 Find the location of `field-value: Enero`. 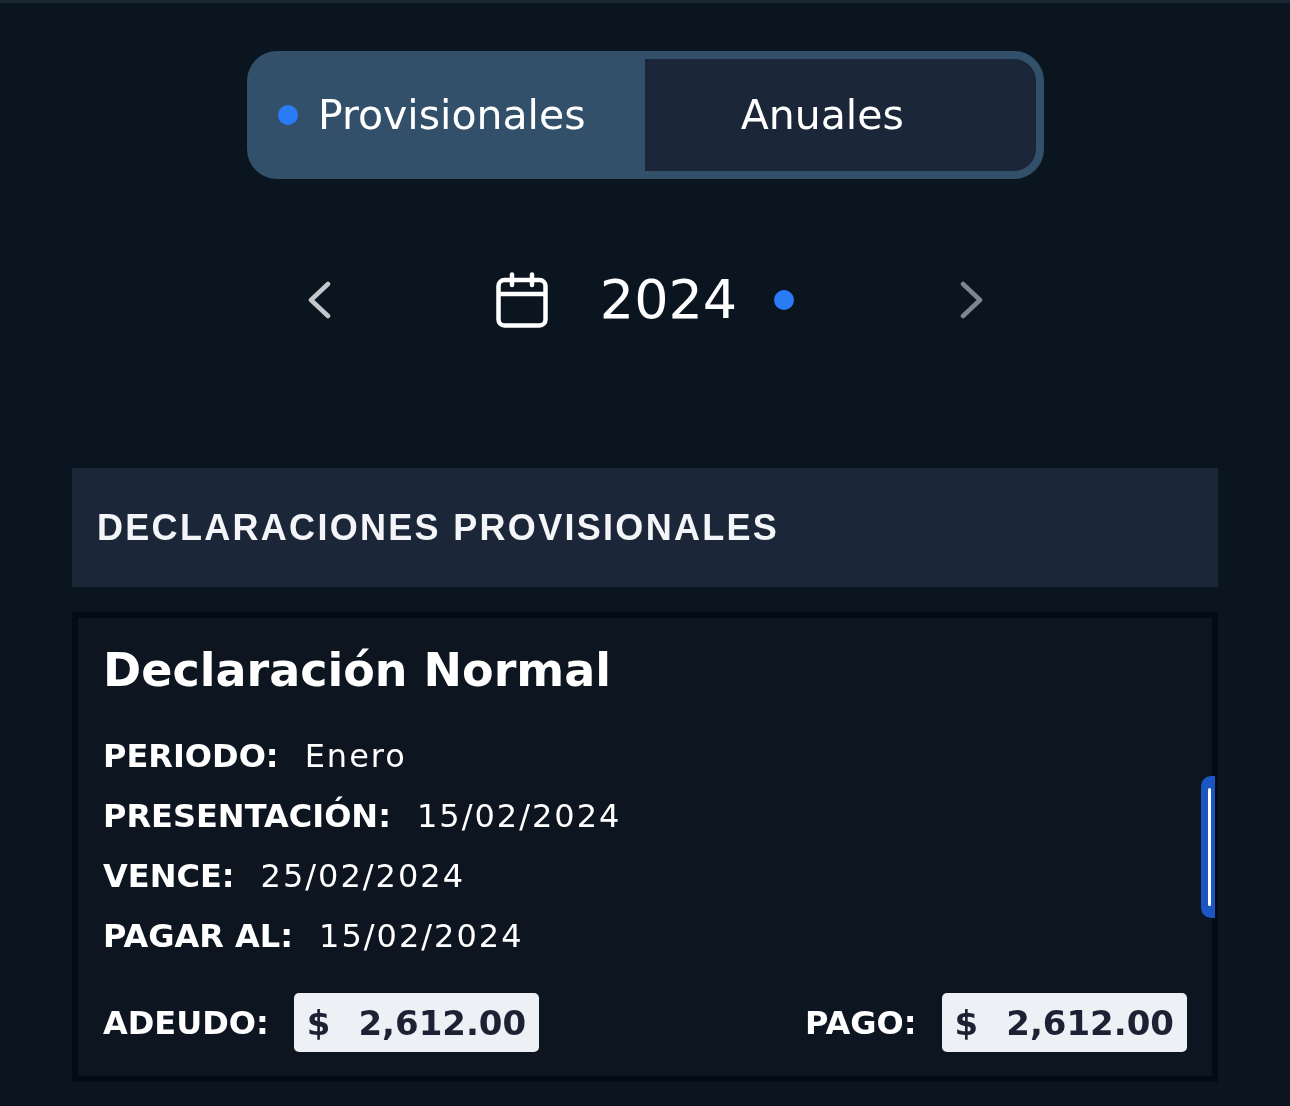

field-value: Enero is located at coordinates (355, 756).